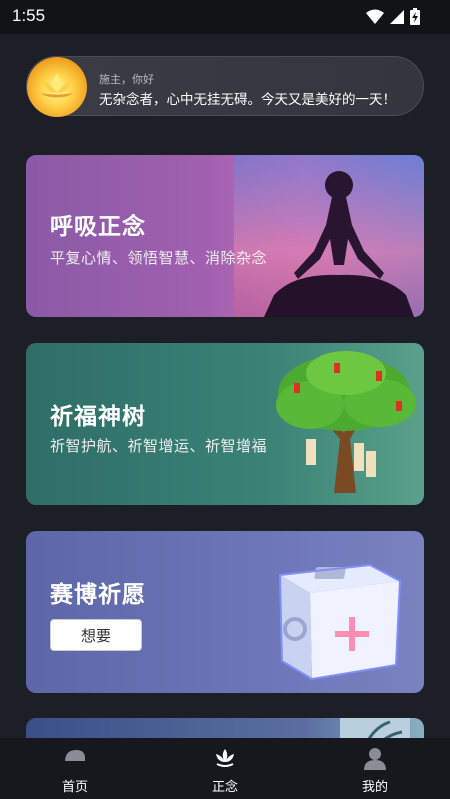  I want to click on breathing-desc: 平复心情、领悟智慧、消除杂念, so click(159, 258).